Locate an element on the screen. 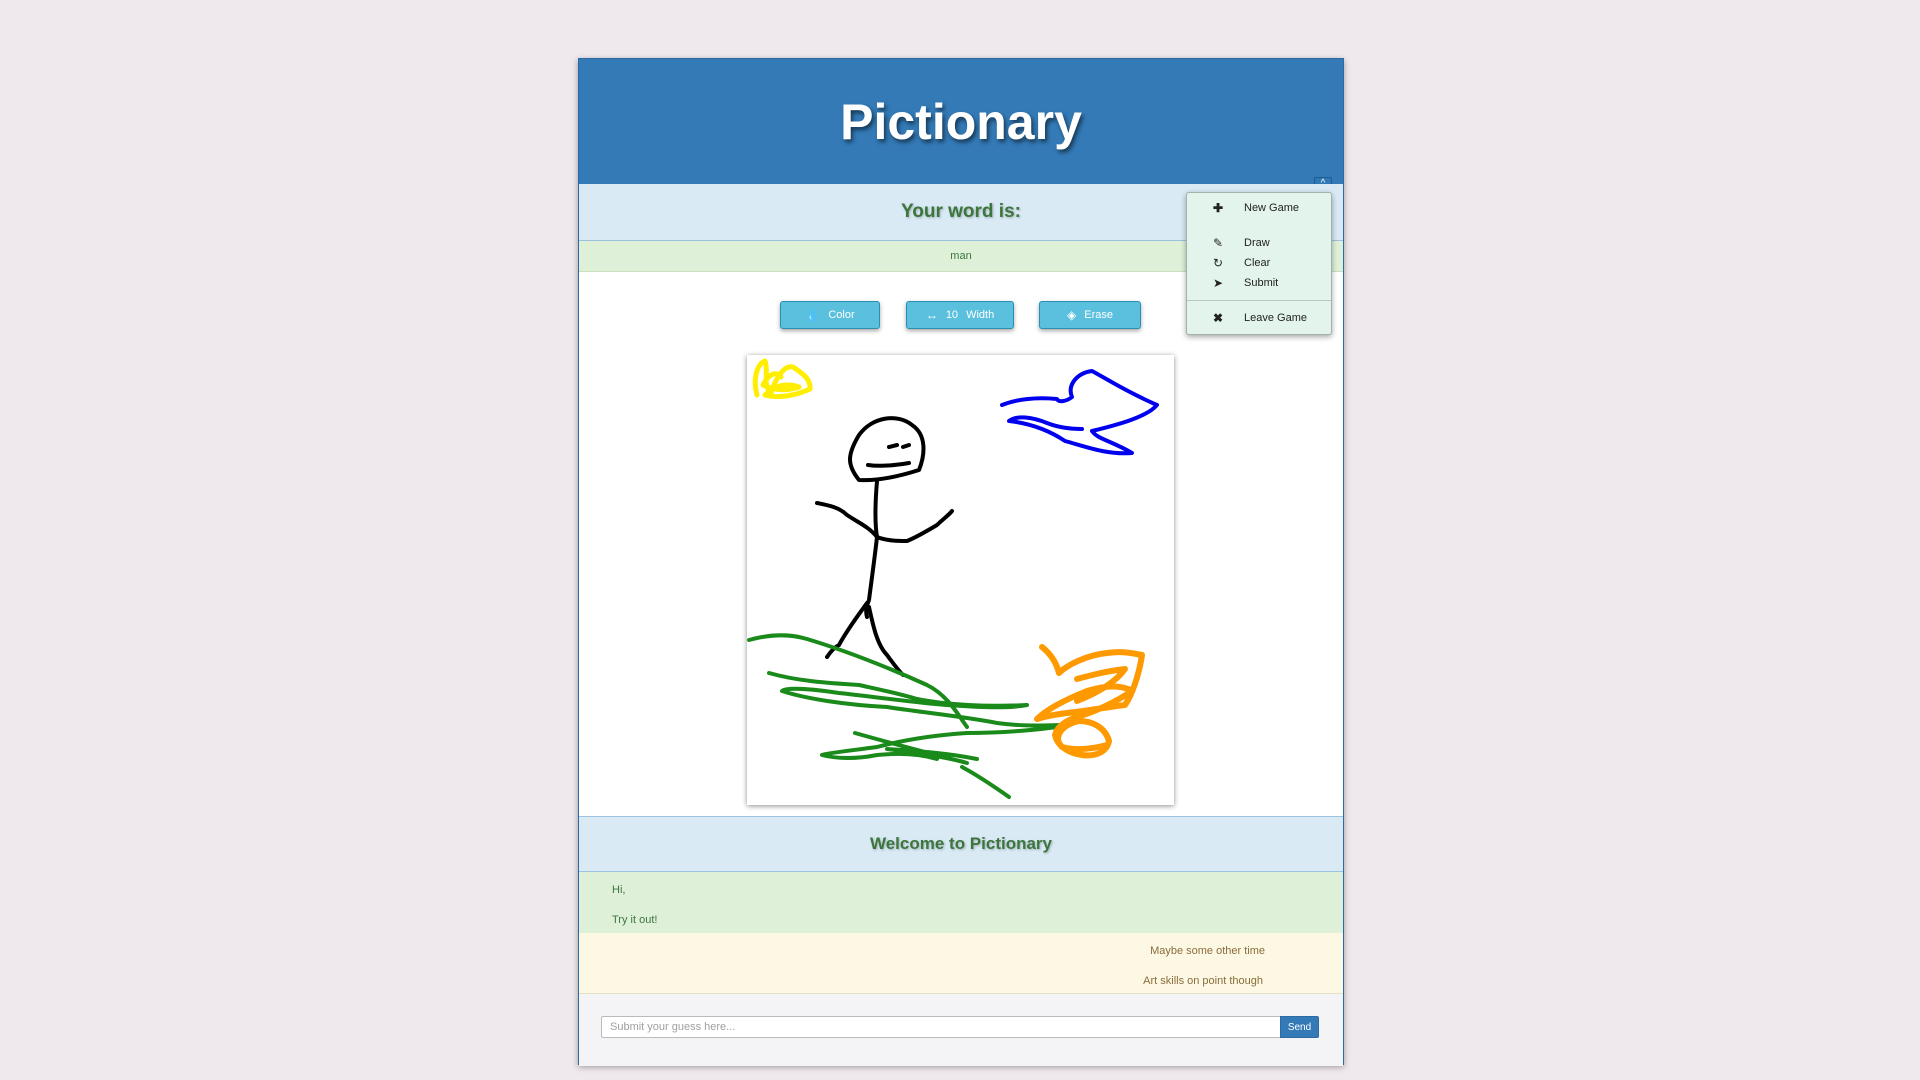 This screenshot has height=1080, width=1920. close-icon: ✖ is located at coordinates (1218, 318).